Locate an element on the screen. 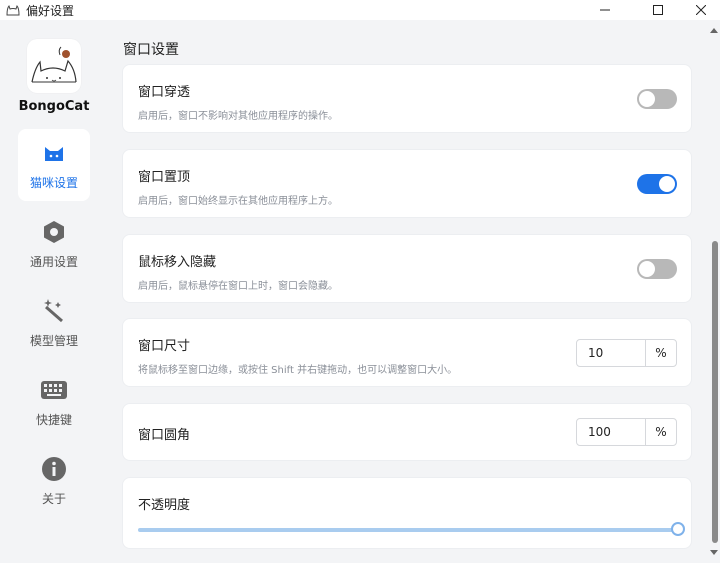 This screenshot has height=563, width=720. scroll-down-arrow-icon is located at coordinates (714, 552).